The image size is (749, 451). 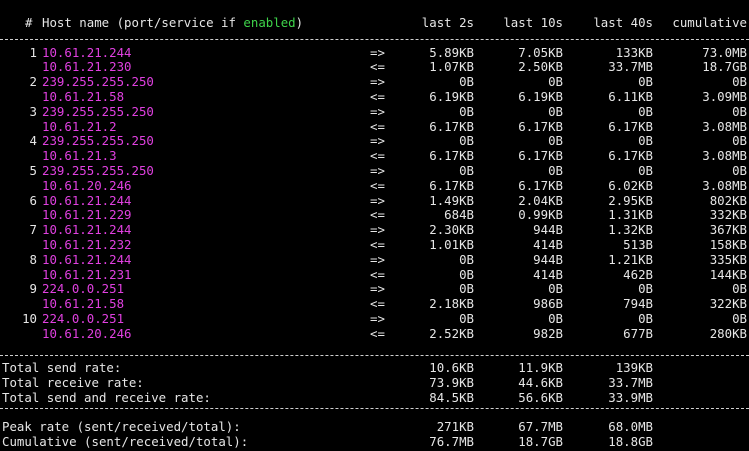 I want to click on host-name: 10.61.21.230, so click(x=87, y=67).